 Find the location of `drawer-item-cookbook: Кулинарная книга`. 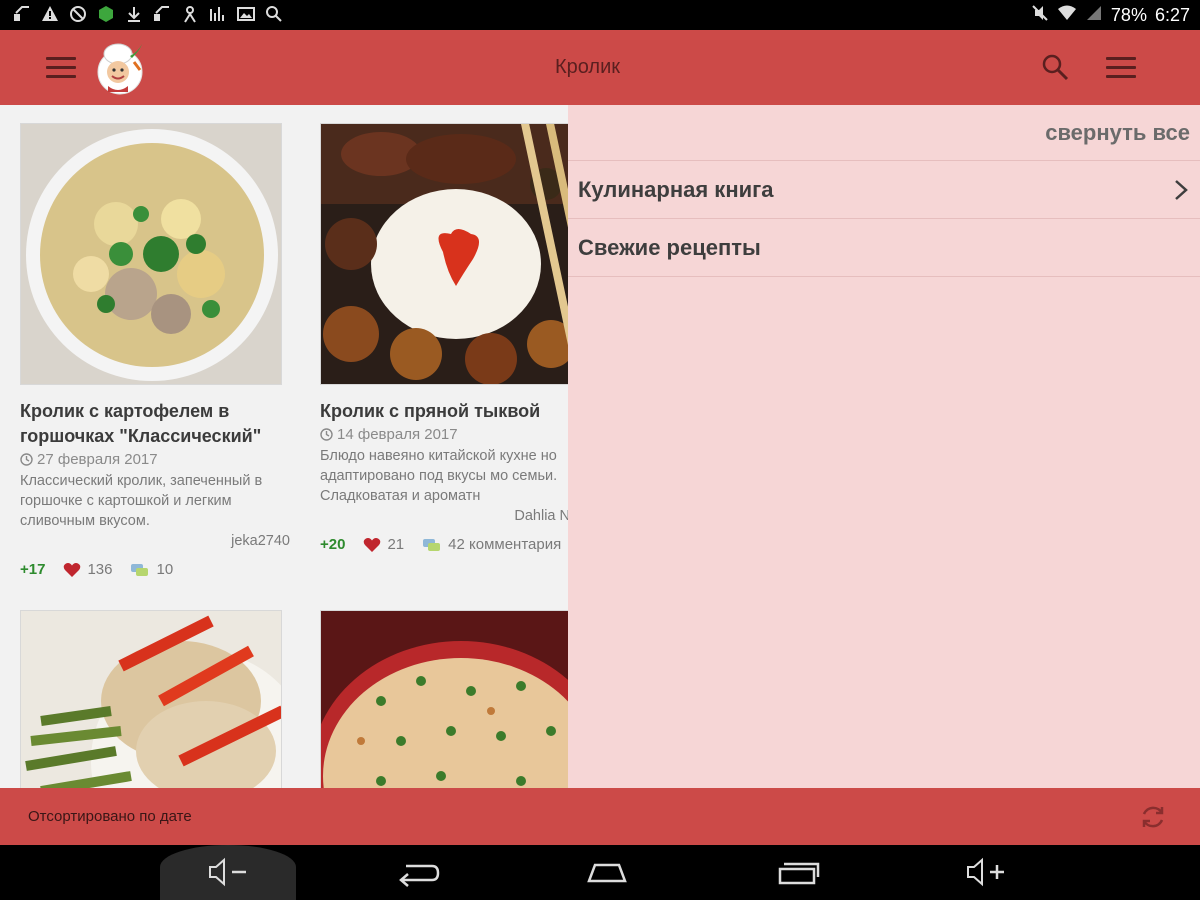

drawer-item-cookbook: Кулинарная книга is located at coordinates (884, 190).